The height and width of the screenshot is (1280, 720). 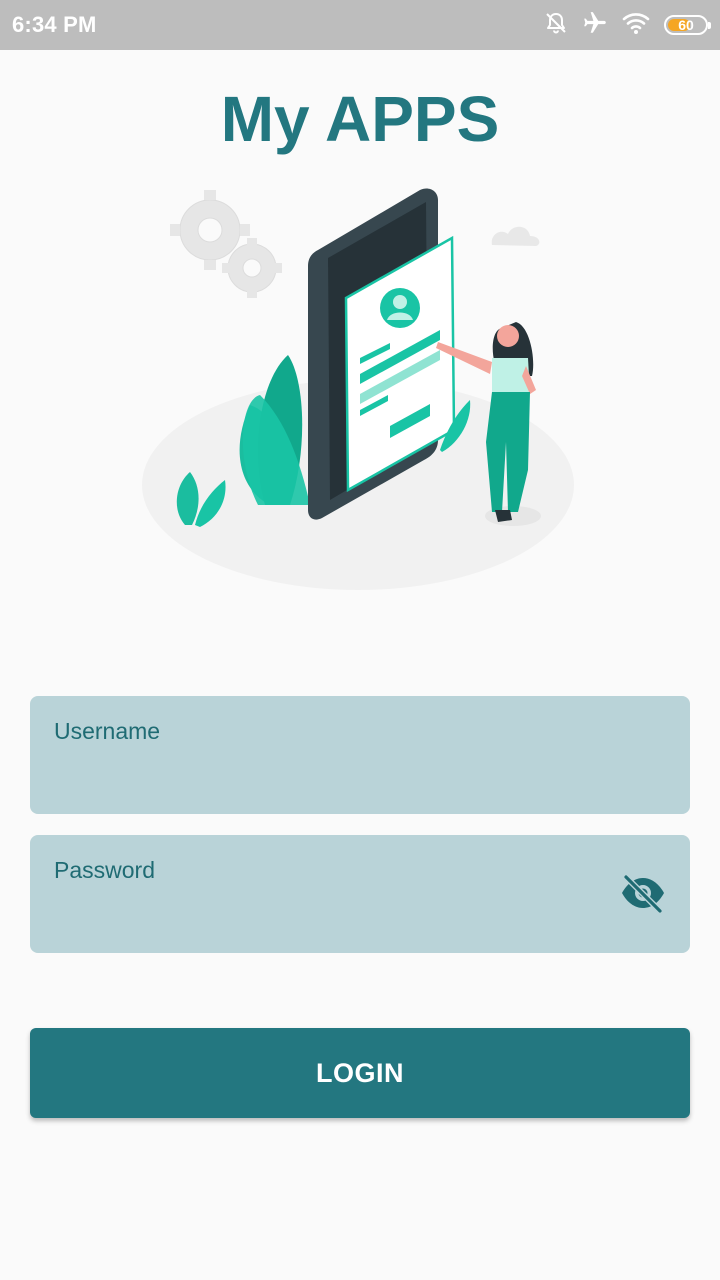 What do you see at coordinates (595, 25) in the screenshot?
I see `airplane-icon` at bounding box center [595, 25].